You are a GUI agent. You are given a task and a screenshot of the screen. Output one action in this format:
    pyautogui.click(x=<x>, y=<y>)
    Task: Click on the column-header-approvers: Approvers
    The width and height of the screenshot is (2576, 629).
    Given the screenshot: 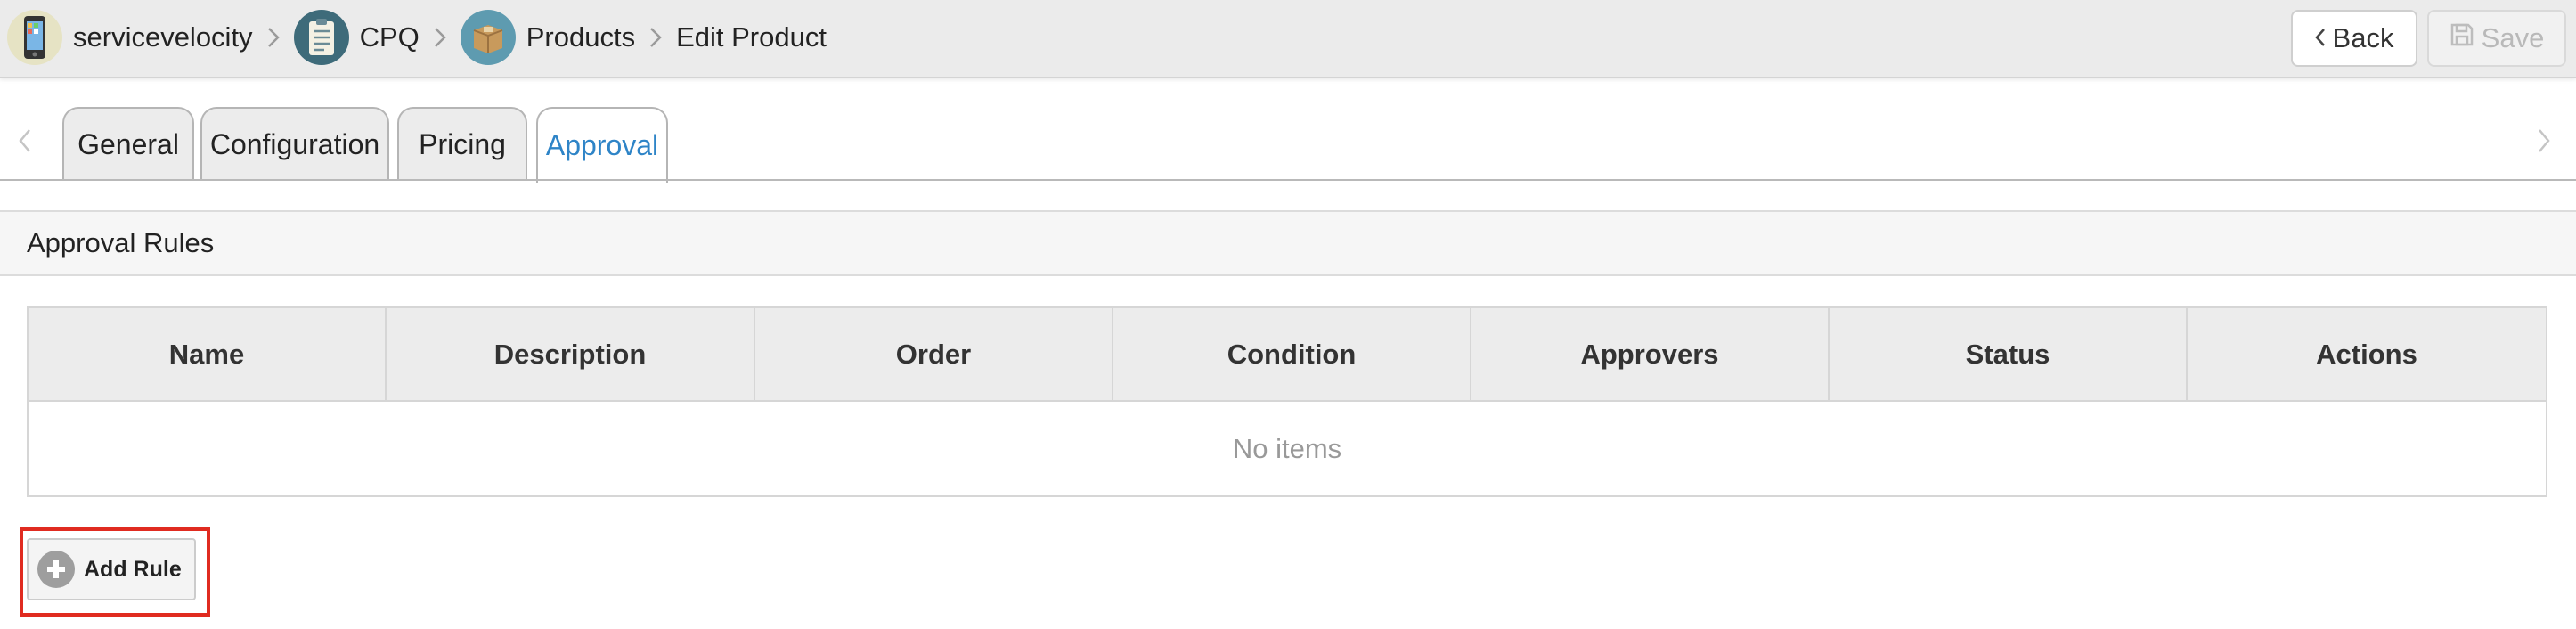 What is the action you would take?
    pyautogui.click(x=1651, y=354)
    